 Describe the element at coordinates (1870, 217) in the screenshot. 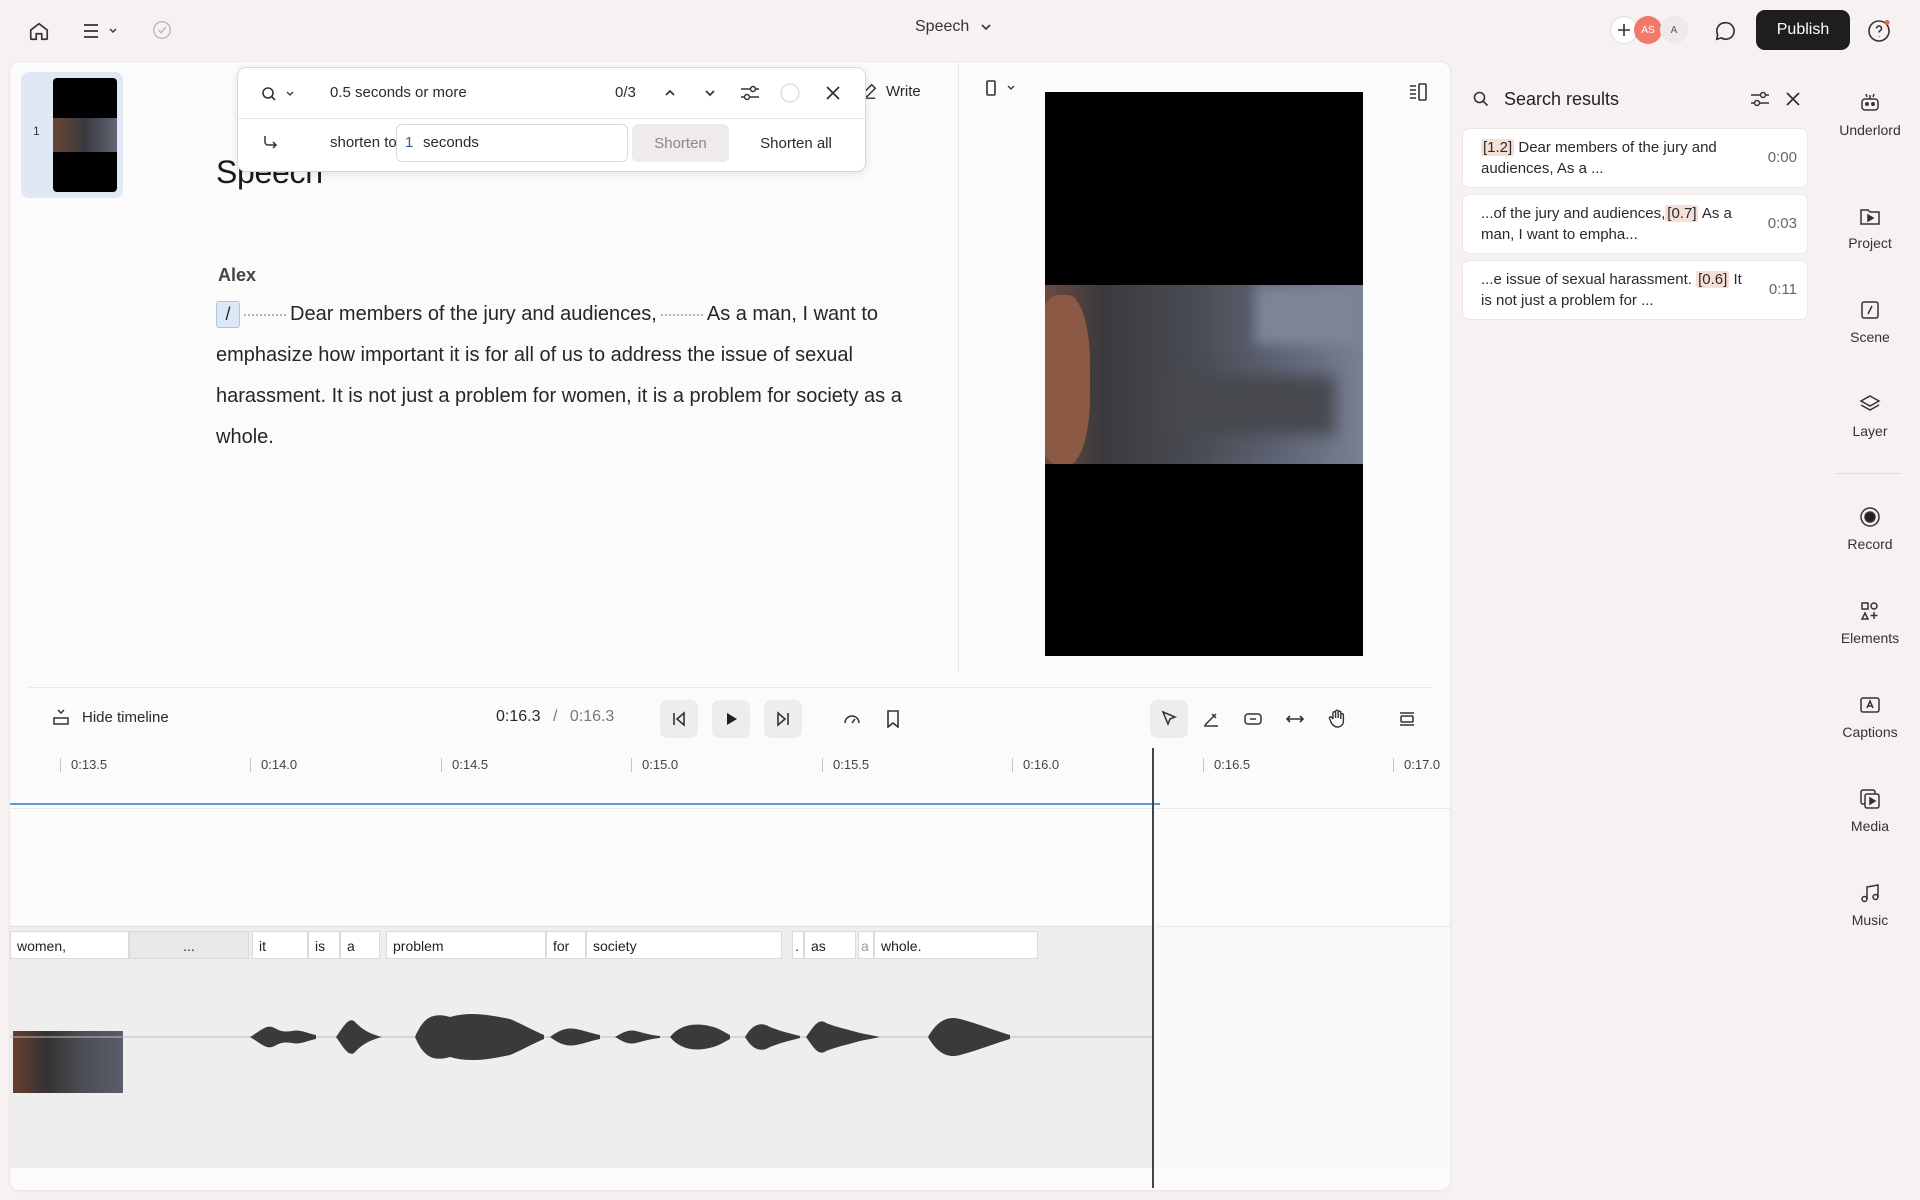

I see `project-icon` at that location.